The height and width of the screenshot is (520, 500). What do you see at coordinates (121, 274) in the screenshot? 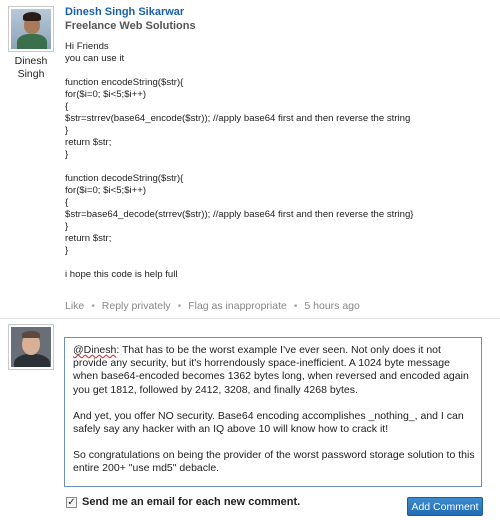
I see `post-body-line: i hope this code is help full` at bounding box center [121, 274].